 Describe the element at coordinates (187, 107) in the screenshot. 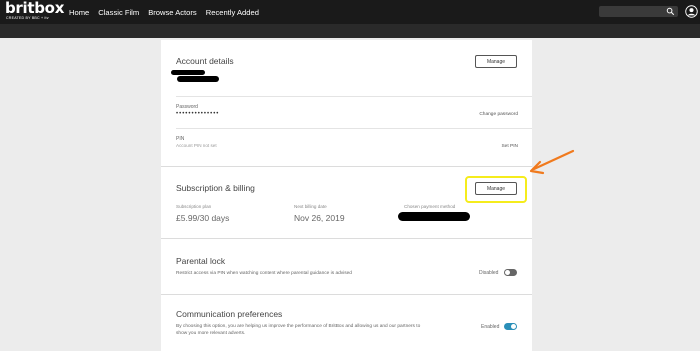

I see `password-label: Password` at that location.